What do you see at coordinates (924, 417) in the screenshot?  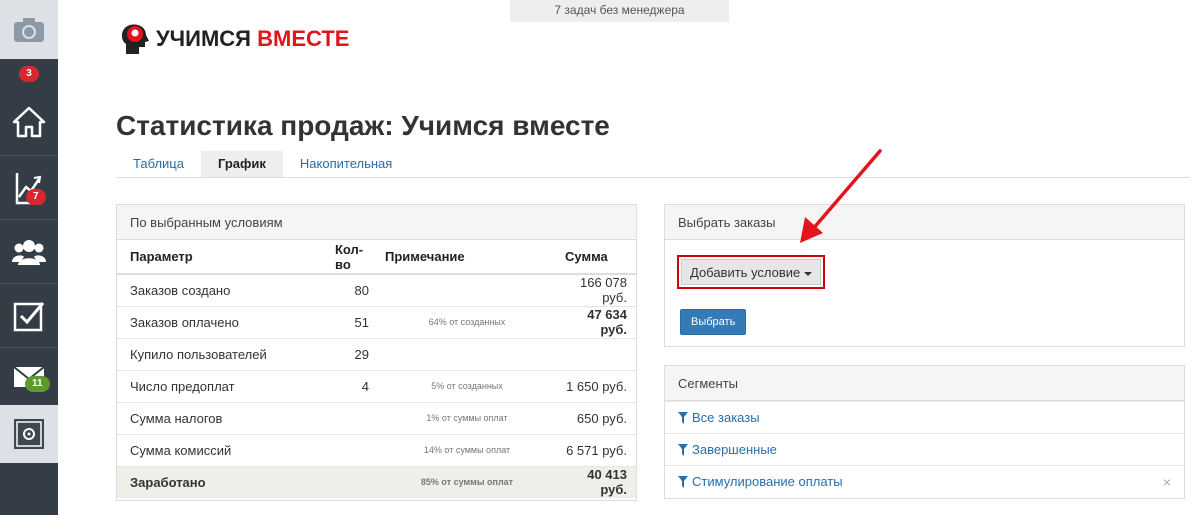 I see `segment-item: Все заказы` at bounding box center [924, 417].